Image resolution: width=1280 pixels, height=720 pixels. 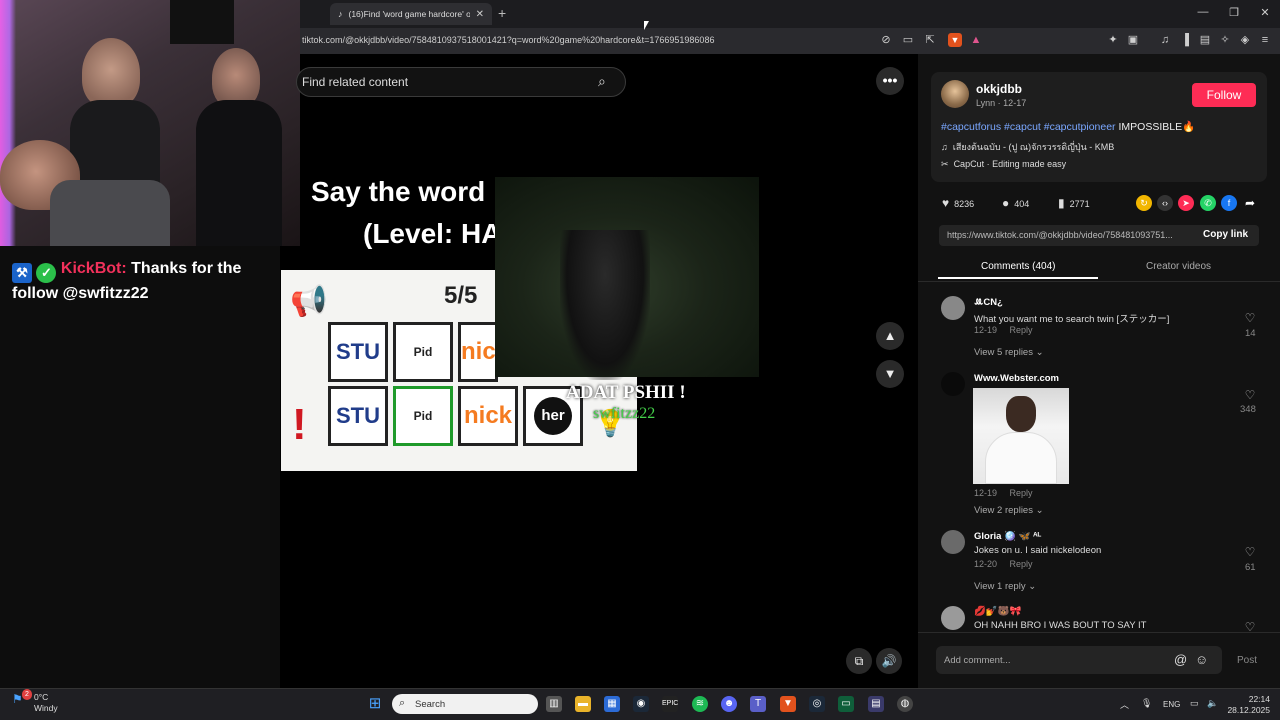 I want to click on brave-taskbar-icon: ▼, so click(x=788, y=704).